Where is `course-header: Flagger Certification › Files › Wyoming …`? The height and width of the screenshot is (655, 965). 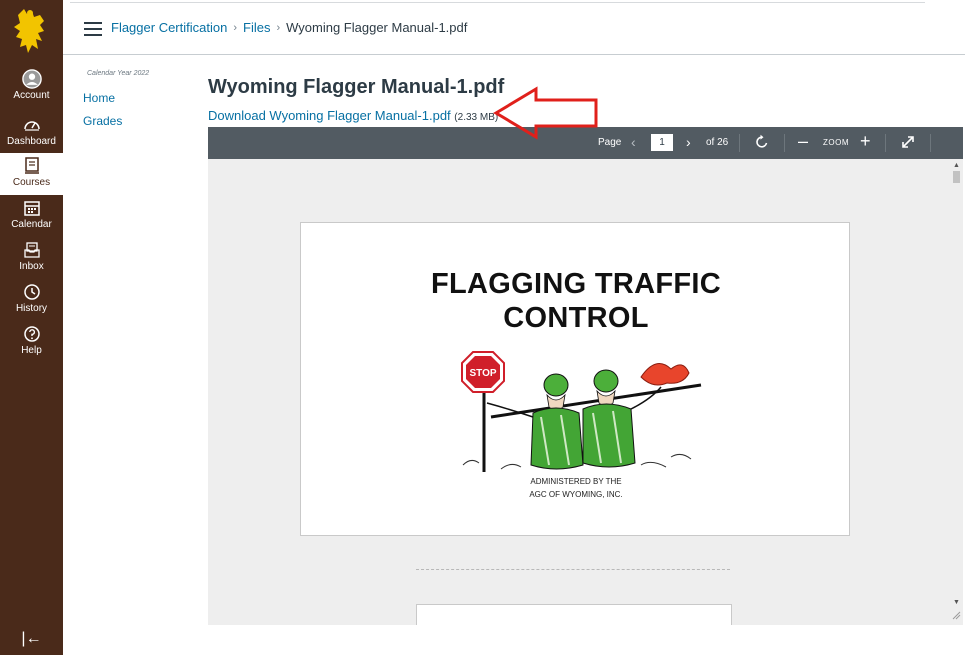 course-header: Flagger Certification › Files › Wyoming … is located at coordinates (514, 27).